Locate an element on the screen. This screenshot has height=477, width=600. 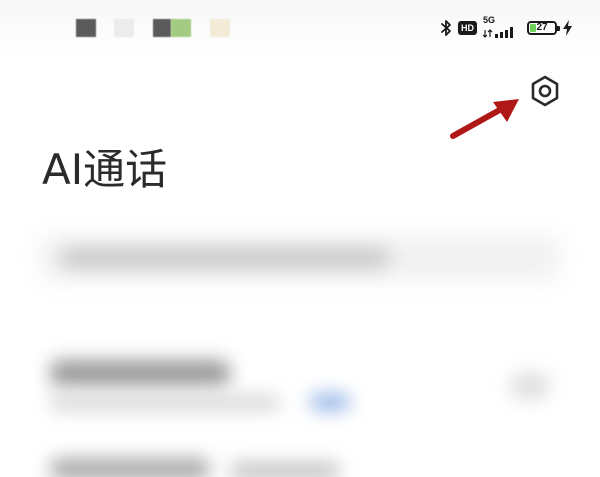
battery-level: 27 is located at coordinates (542, 27).